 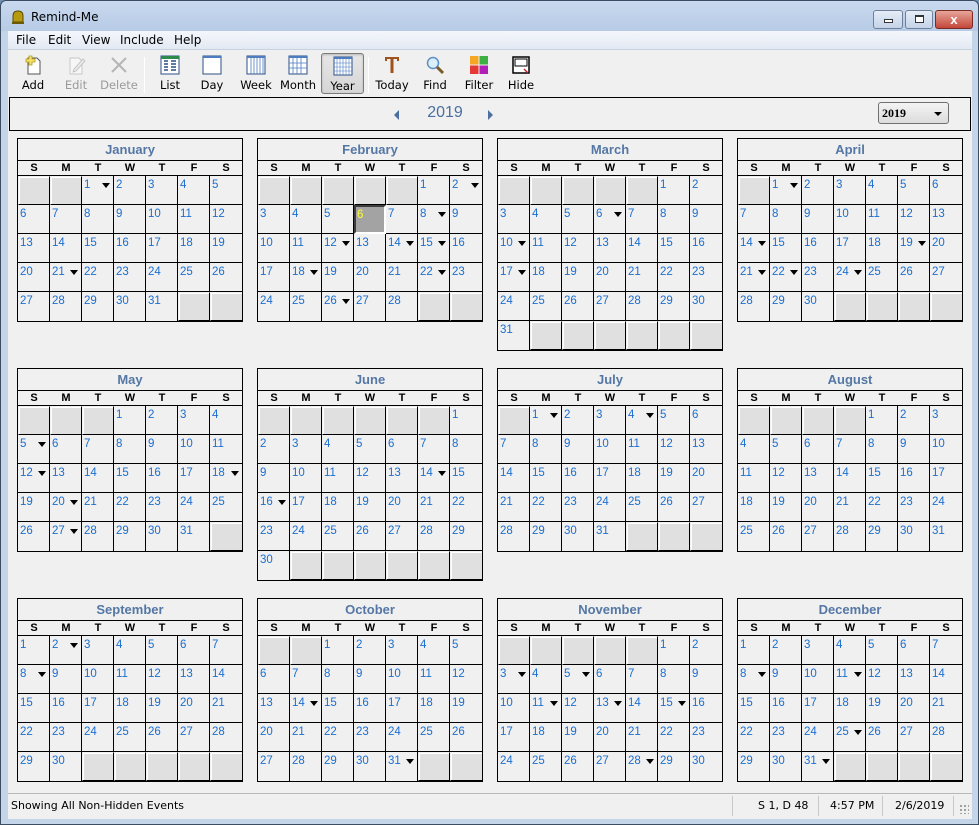 I want to click on day-view-button: Day, so click(x=212, y=73).